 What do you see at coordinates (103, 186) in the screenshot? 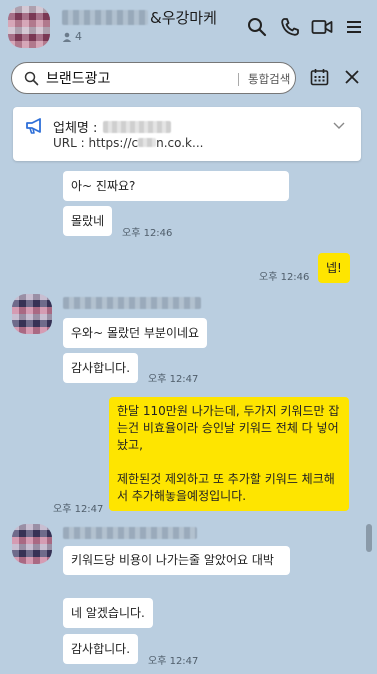
I see `message-text: 아~ 진짜요?` at bounding box center [103, 186].